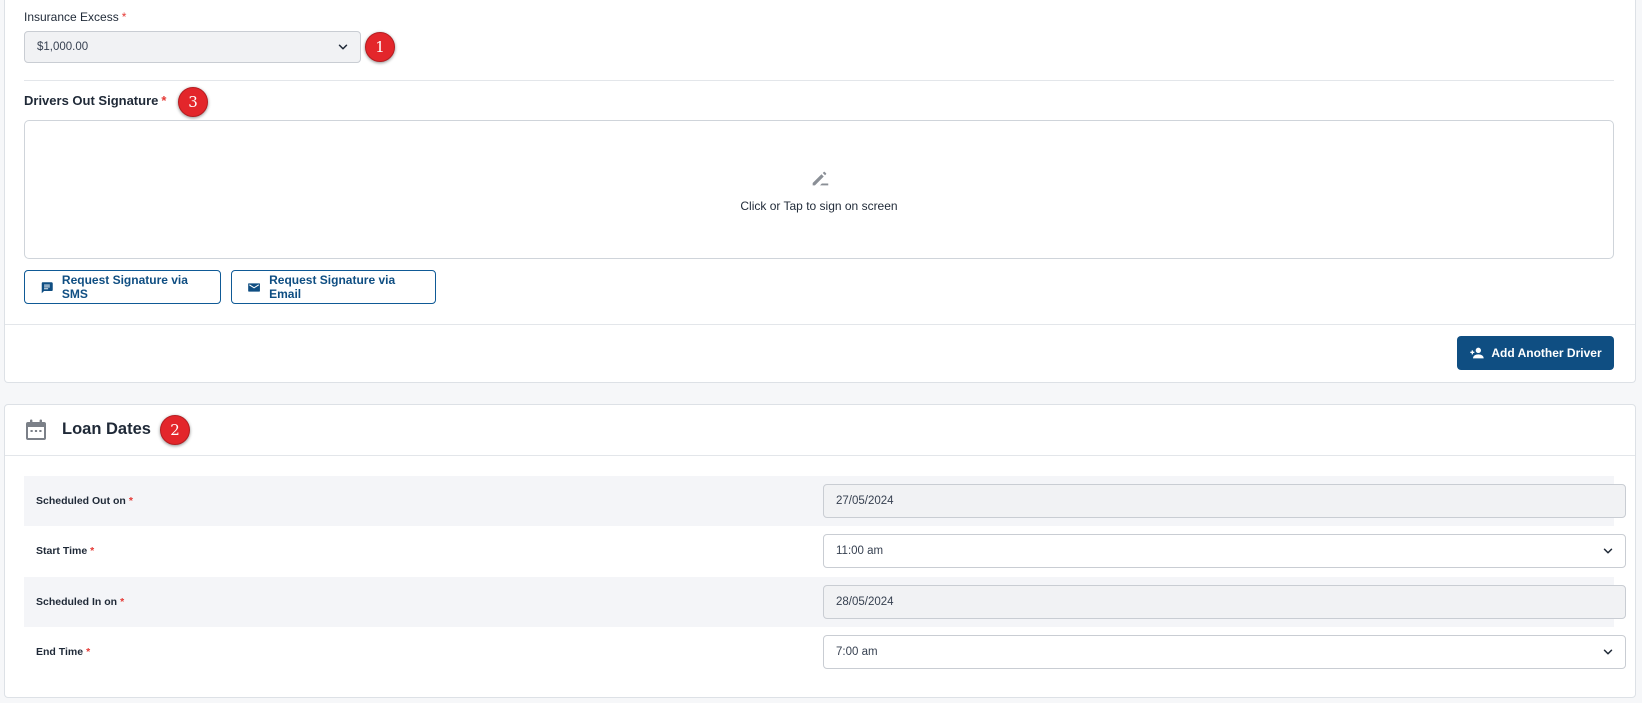 The image size is (1642, 703). Describe the element at coordinates (75, 17) in the screenshot. I see `insurance-excess-label: Insurance Excess *` at that location.